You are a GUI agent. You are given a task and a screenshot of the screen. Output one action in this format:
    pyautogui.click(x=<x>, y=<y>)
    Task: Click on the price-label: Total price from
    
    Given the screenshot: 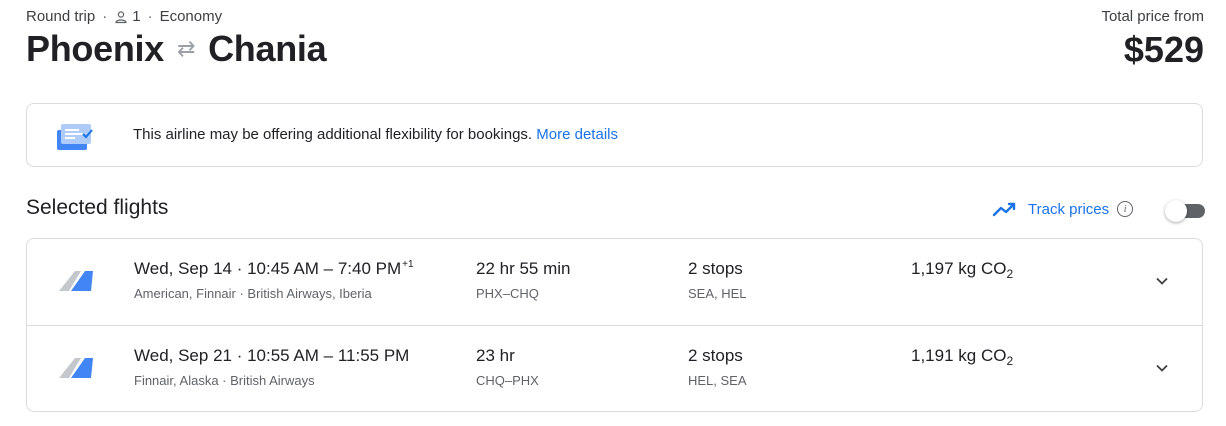 What is the action you would take?
    pyautogui.click(x=1152, y=16)
    